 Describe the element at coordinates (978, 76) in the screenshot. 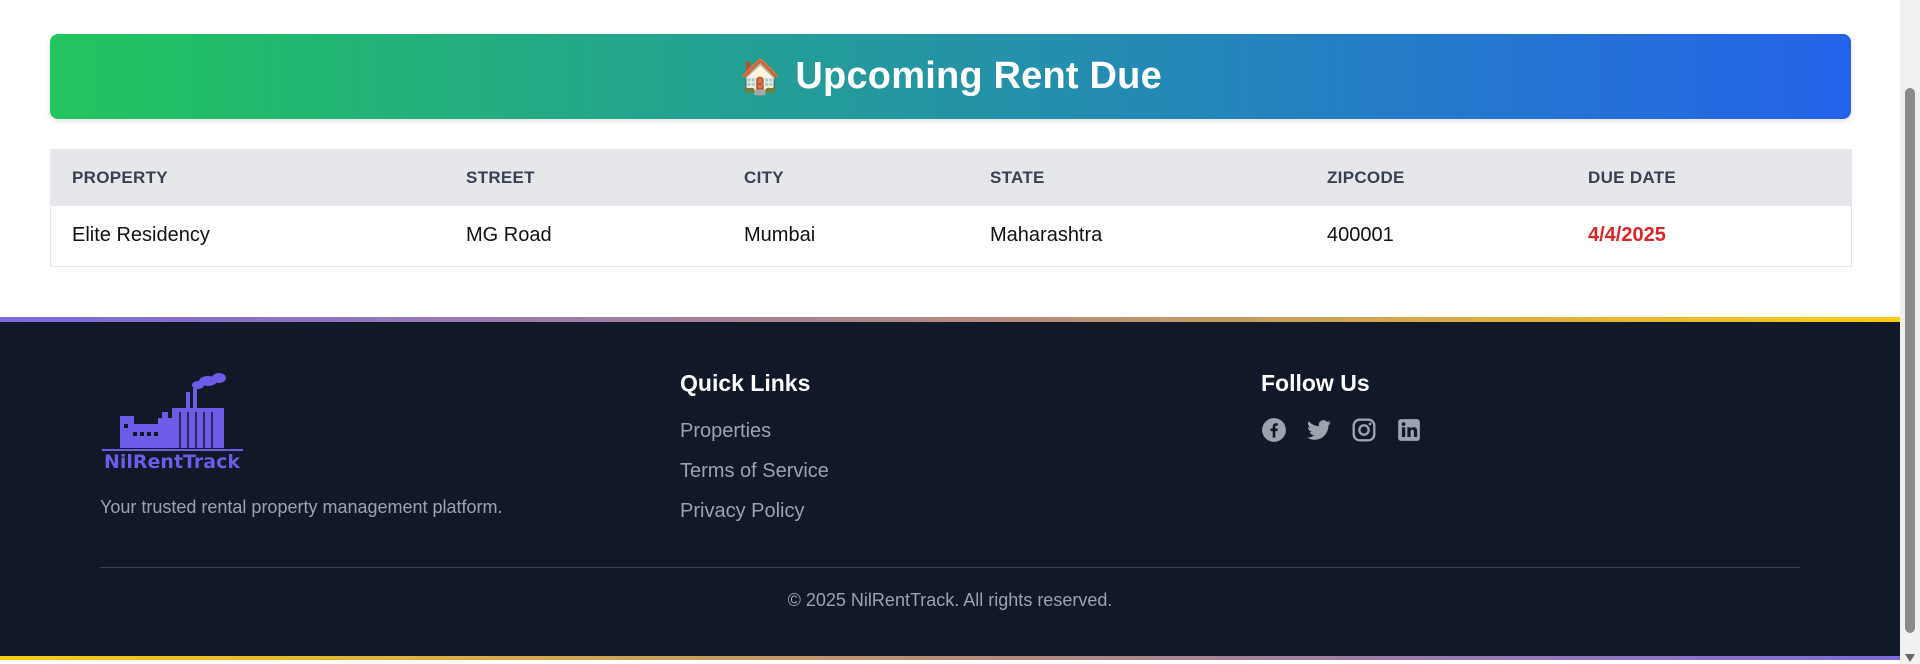

I see `banner-title: Upcoming Rent Due` at that location.